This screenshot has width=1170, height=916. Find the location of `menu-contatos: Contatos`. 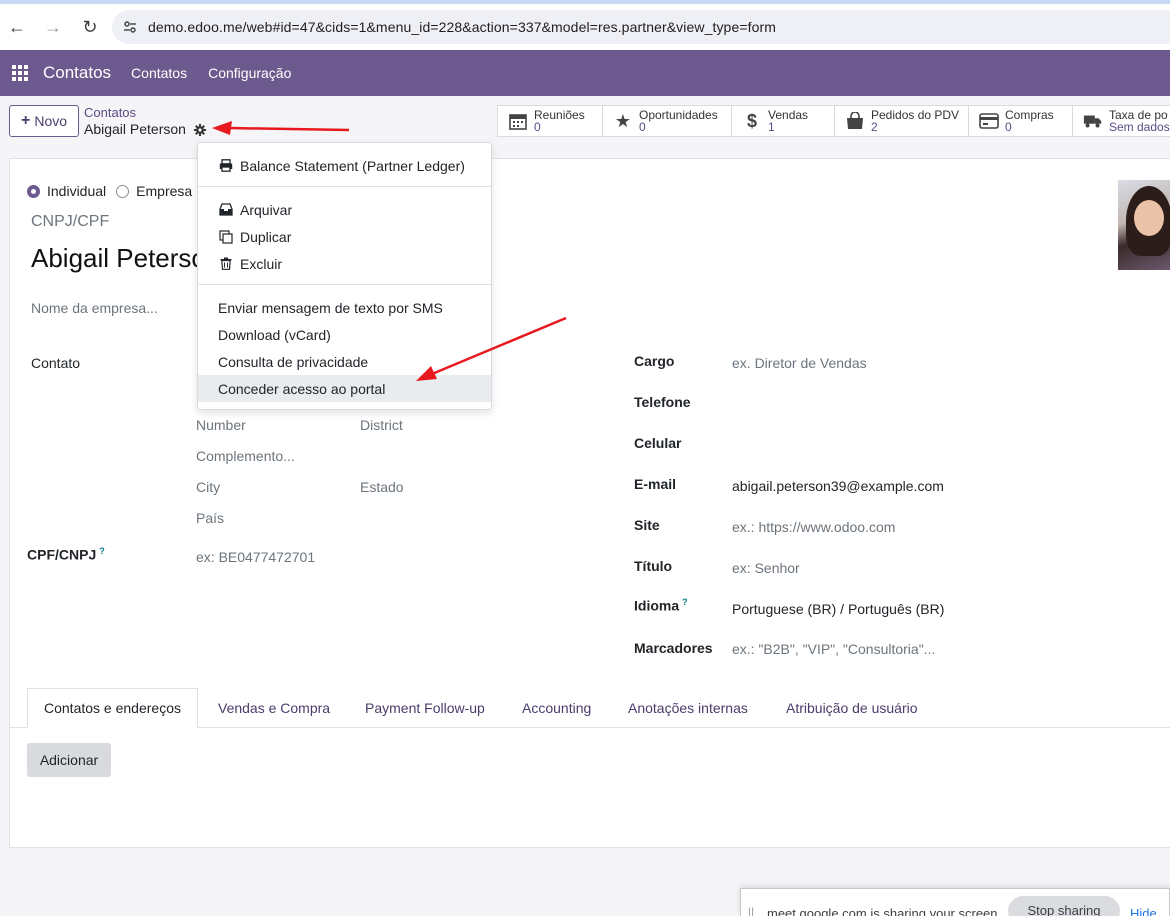

menu-contatos: Contatos is located at coordinates (159, 73).